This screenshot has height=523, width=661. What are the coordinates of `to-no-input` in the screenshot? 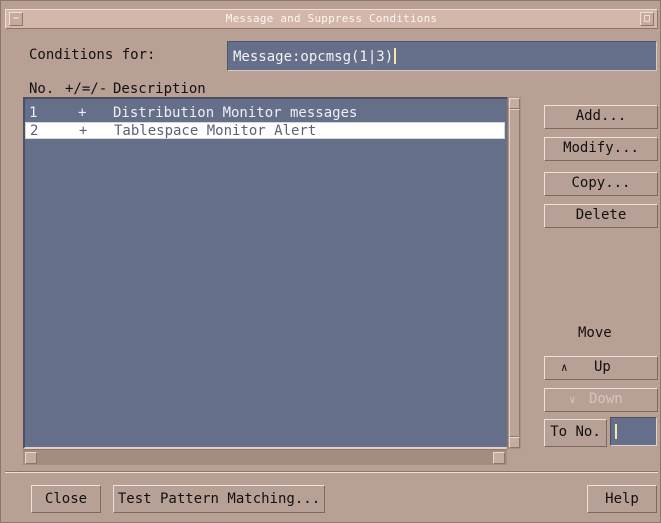 It's located at (633, 431).